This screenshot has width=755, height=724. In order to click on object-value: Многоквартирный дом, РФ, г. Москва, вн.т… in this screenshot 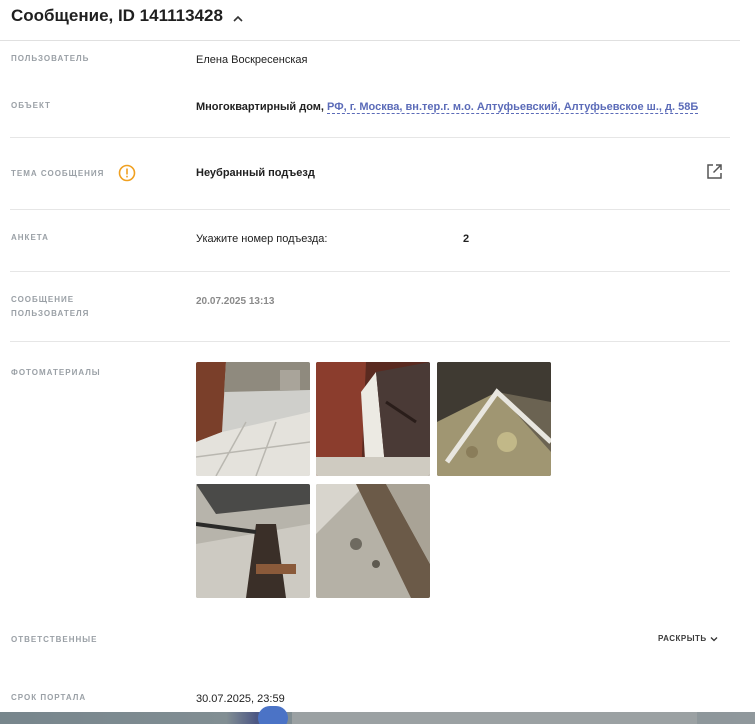, I will do `click(447, 107)`.